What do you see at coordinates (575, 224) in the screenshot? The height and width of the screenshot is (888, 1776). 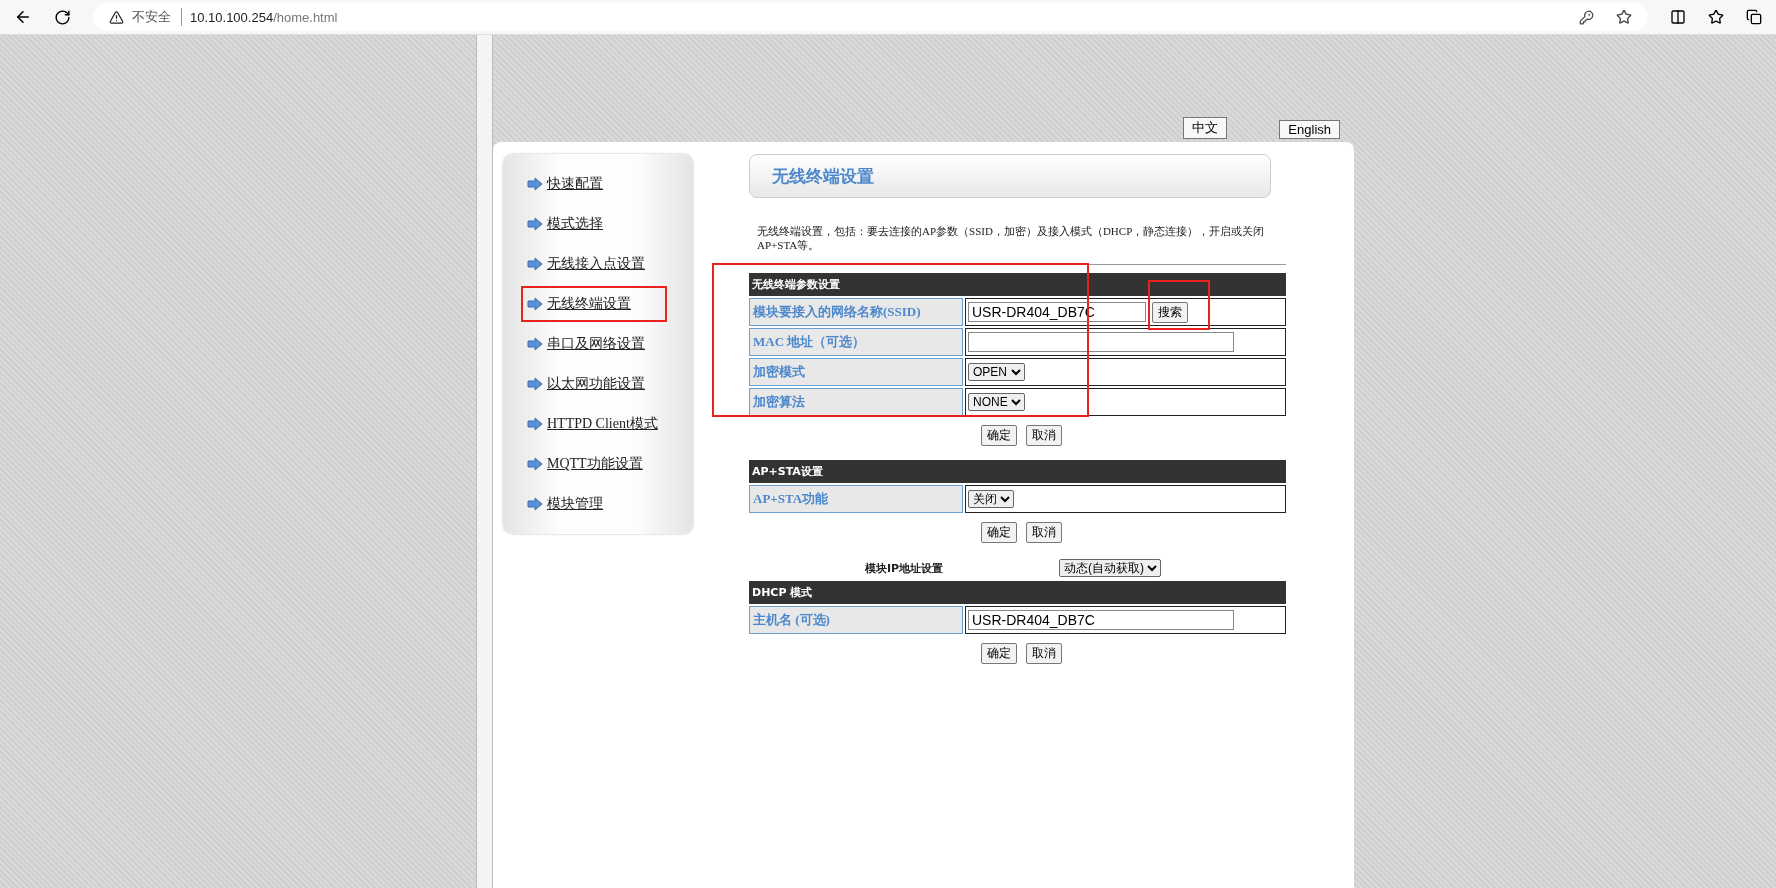 I see `menu-link: 模式选择` at bounding box center [575, 224].